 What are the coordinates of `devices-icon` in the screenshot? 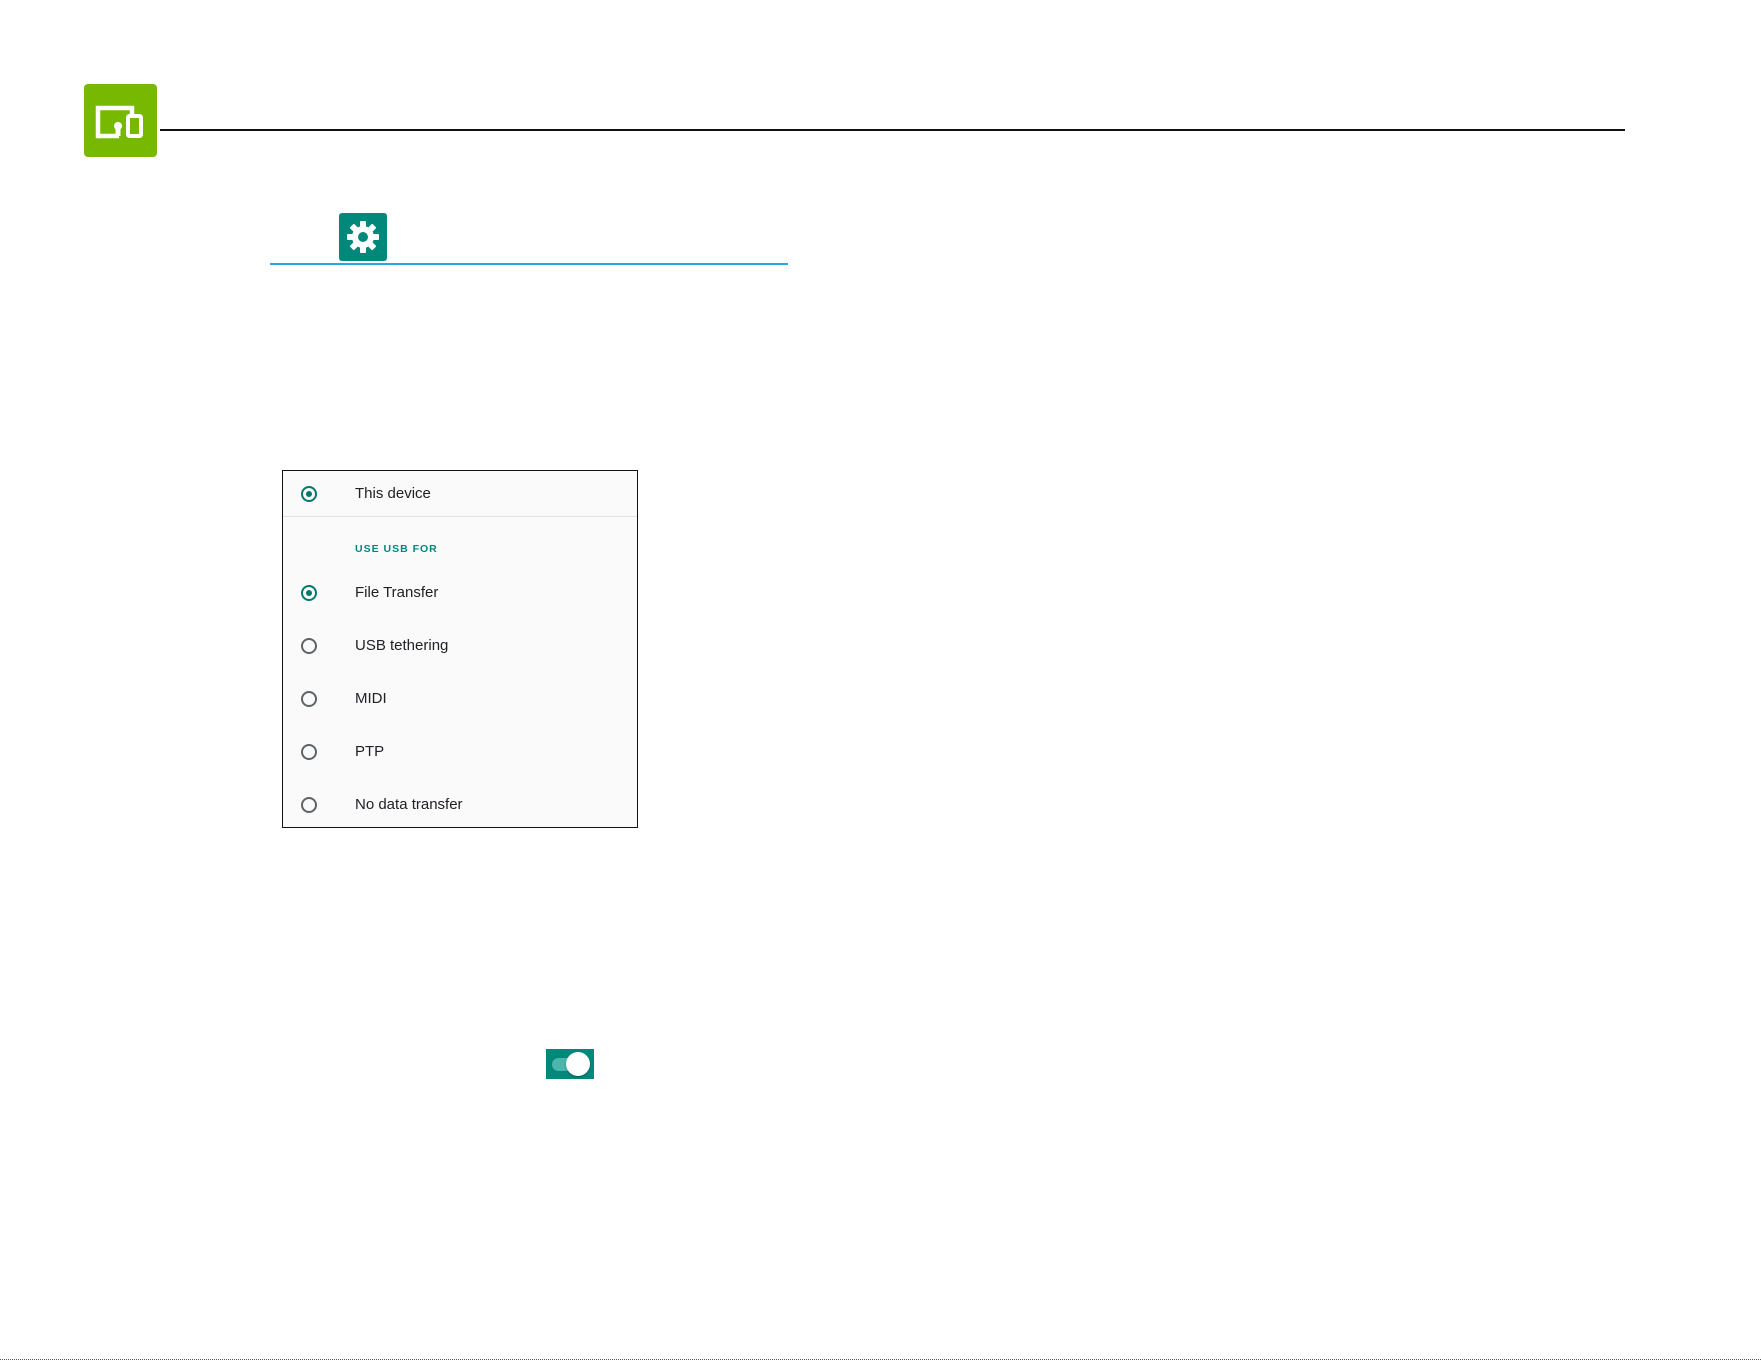 It's located at (120, 120).